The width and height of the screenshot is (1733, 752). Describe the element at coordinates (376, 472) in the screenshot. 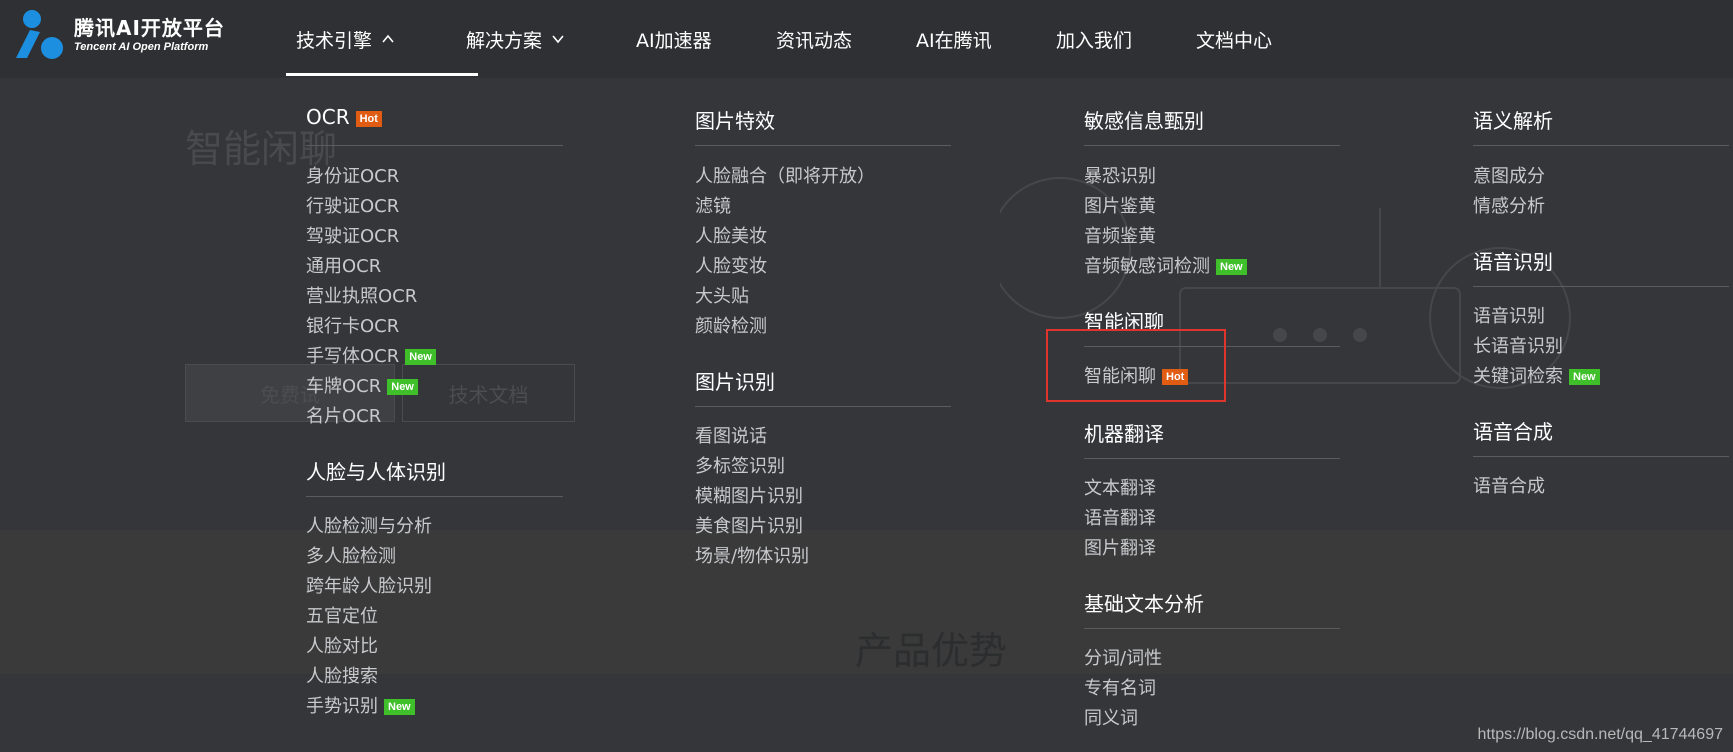

I see `group-title-face: 人脸与人体识别` at that location.